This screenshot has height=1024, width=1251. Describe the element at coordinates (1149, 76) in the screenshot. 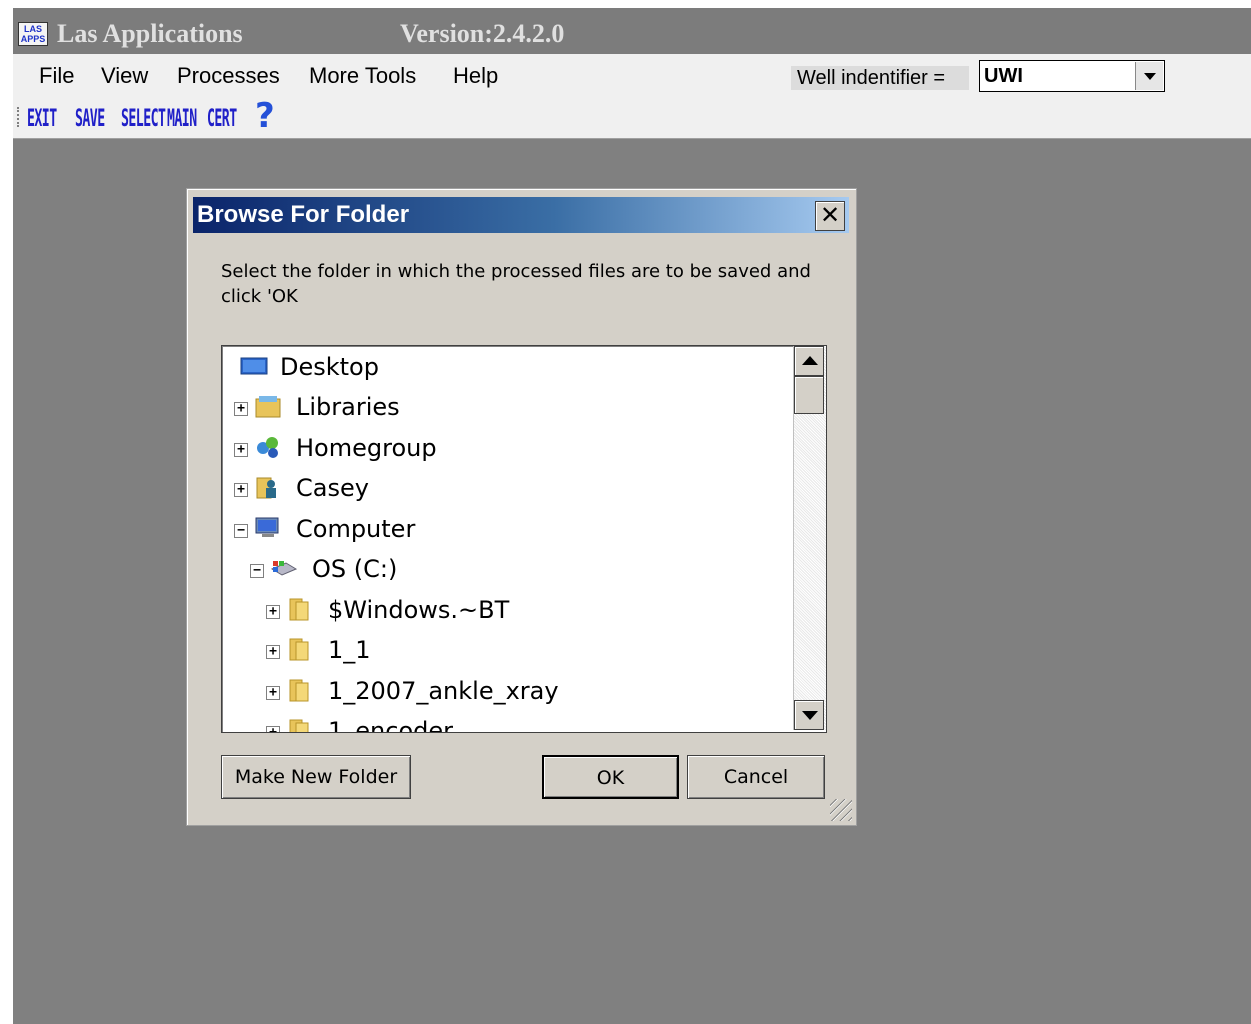

I see `dropdown-arrow-icon` at that location.